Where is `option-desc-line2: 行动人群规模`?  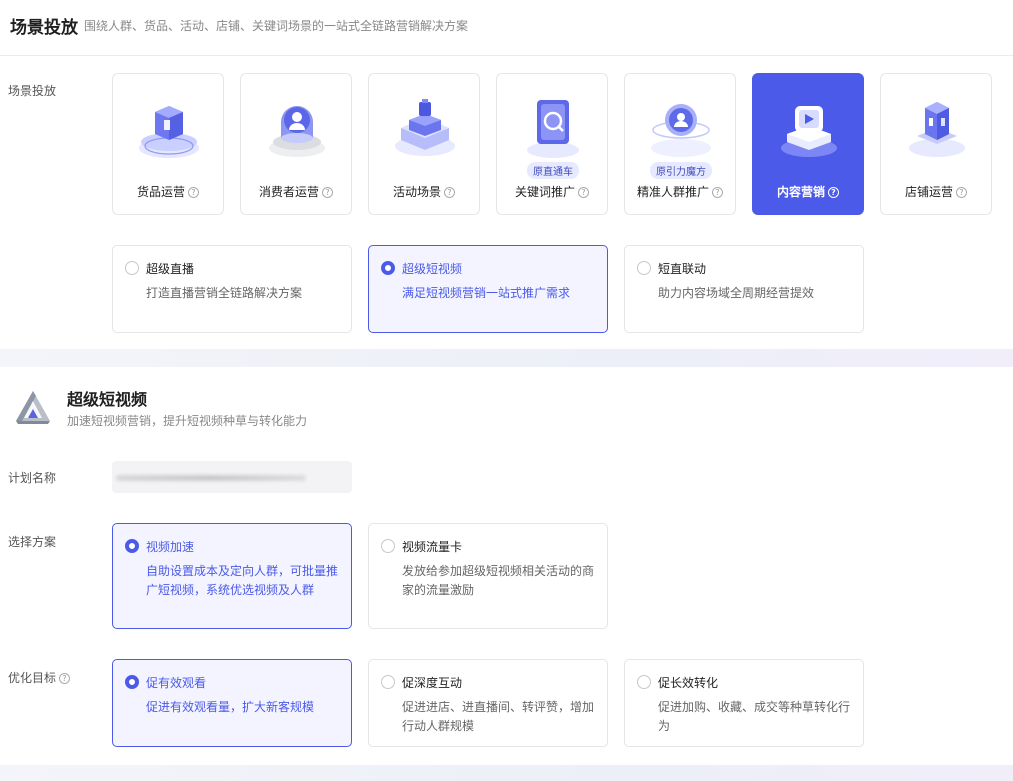
option-desc-line2: 行动人群规模 is located at coordinates (438, 726).